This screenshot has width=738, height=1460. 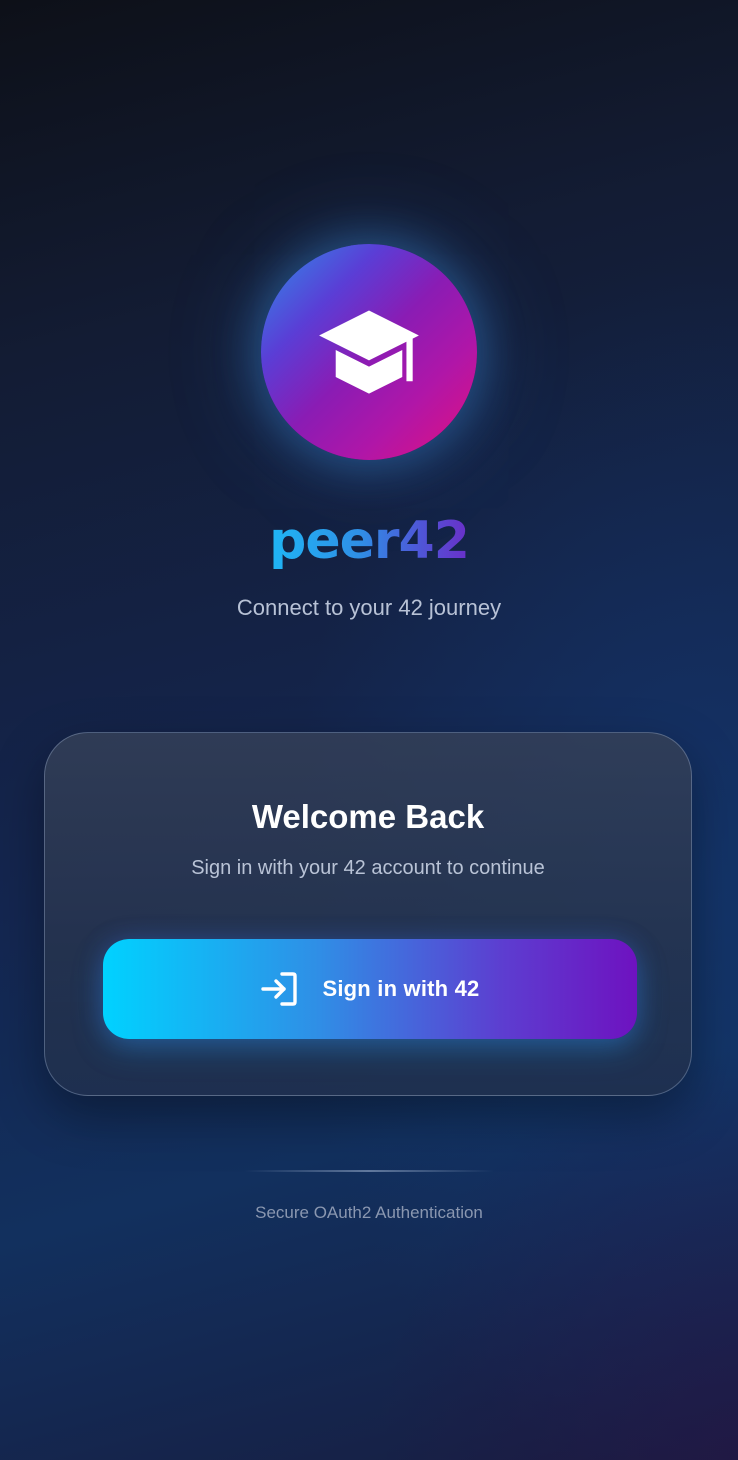 I want to click on signin-with-42-button: Sign in with 42, so click(x=370, y=989).